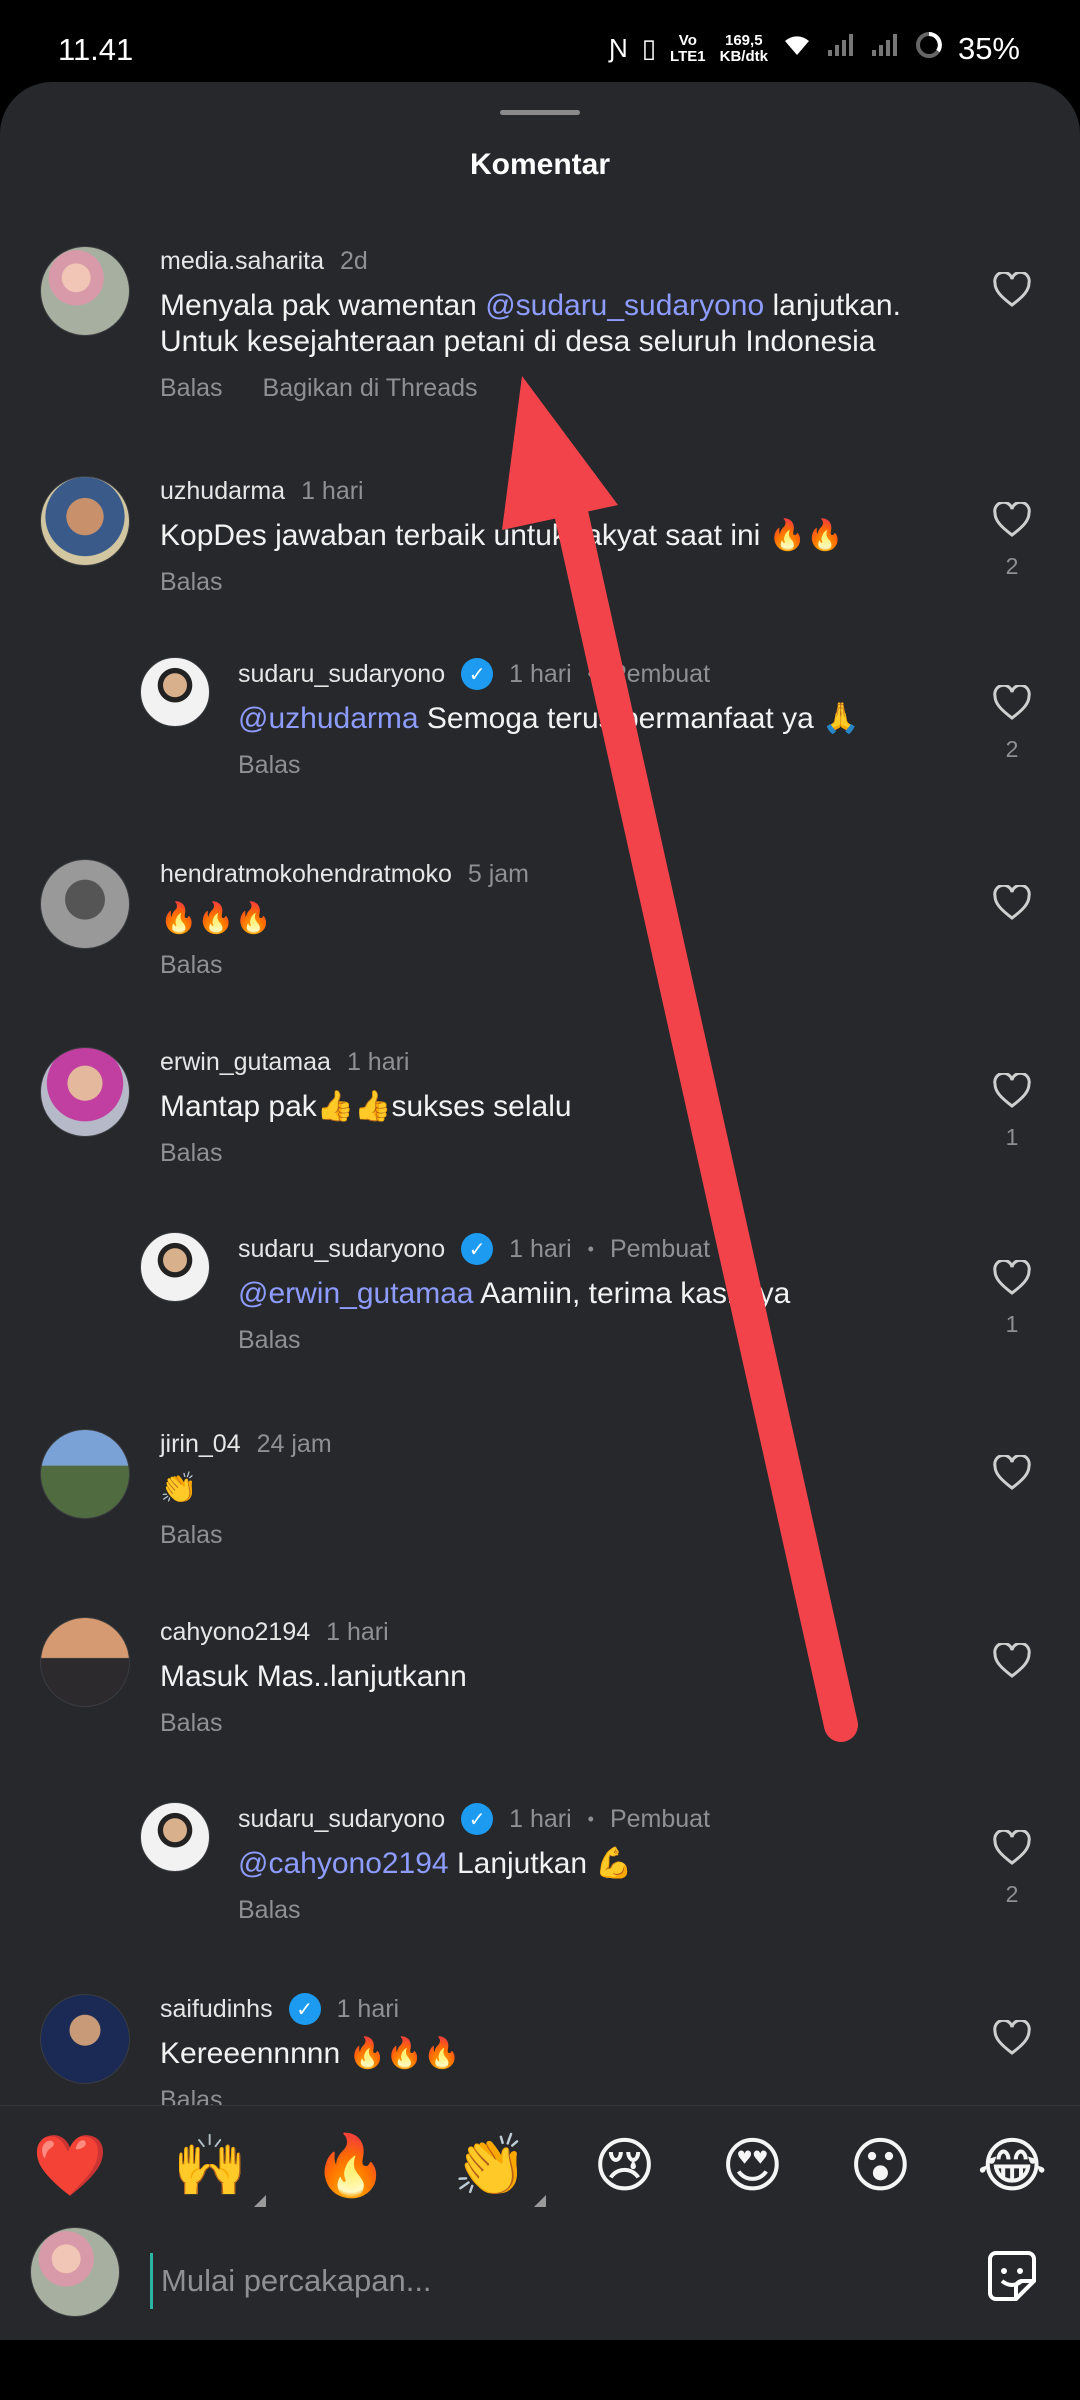  I want to click on username: cahyono2194, so click(235, 1632).